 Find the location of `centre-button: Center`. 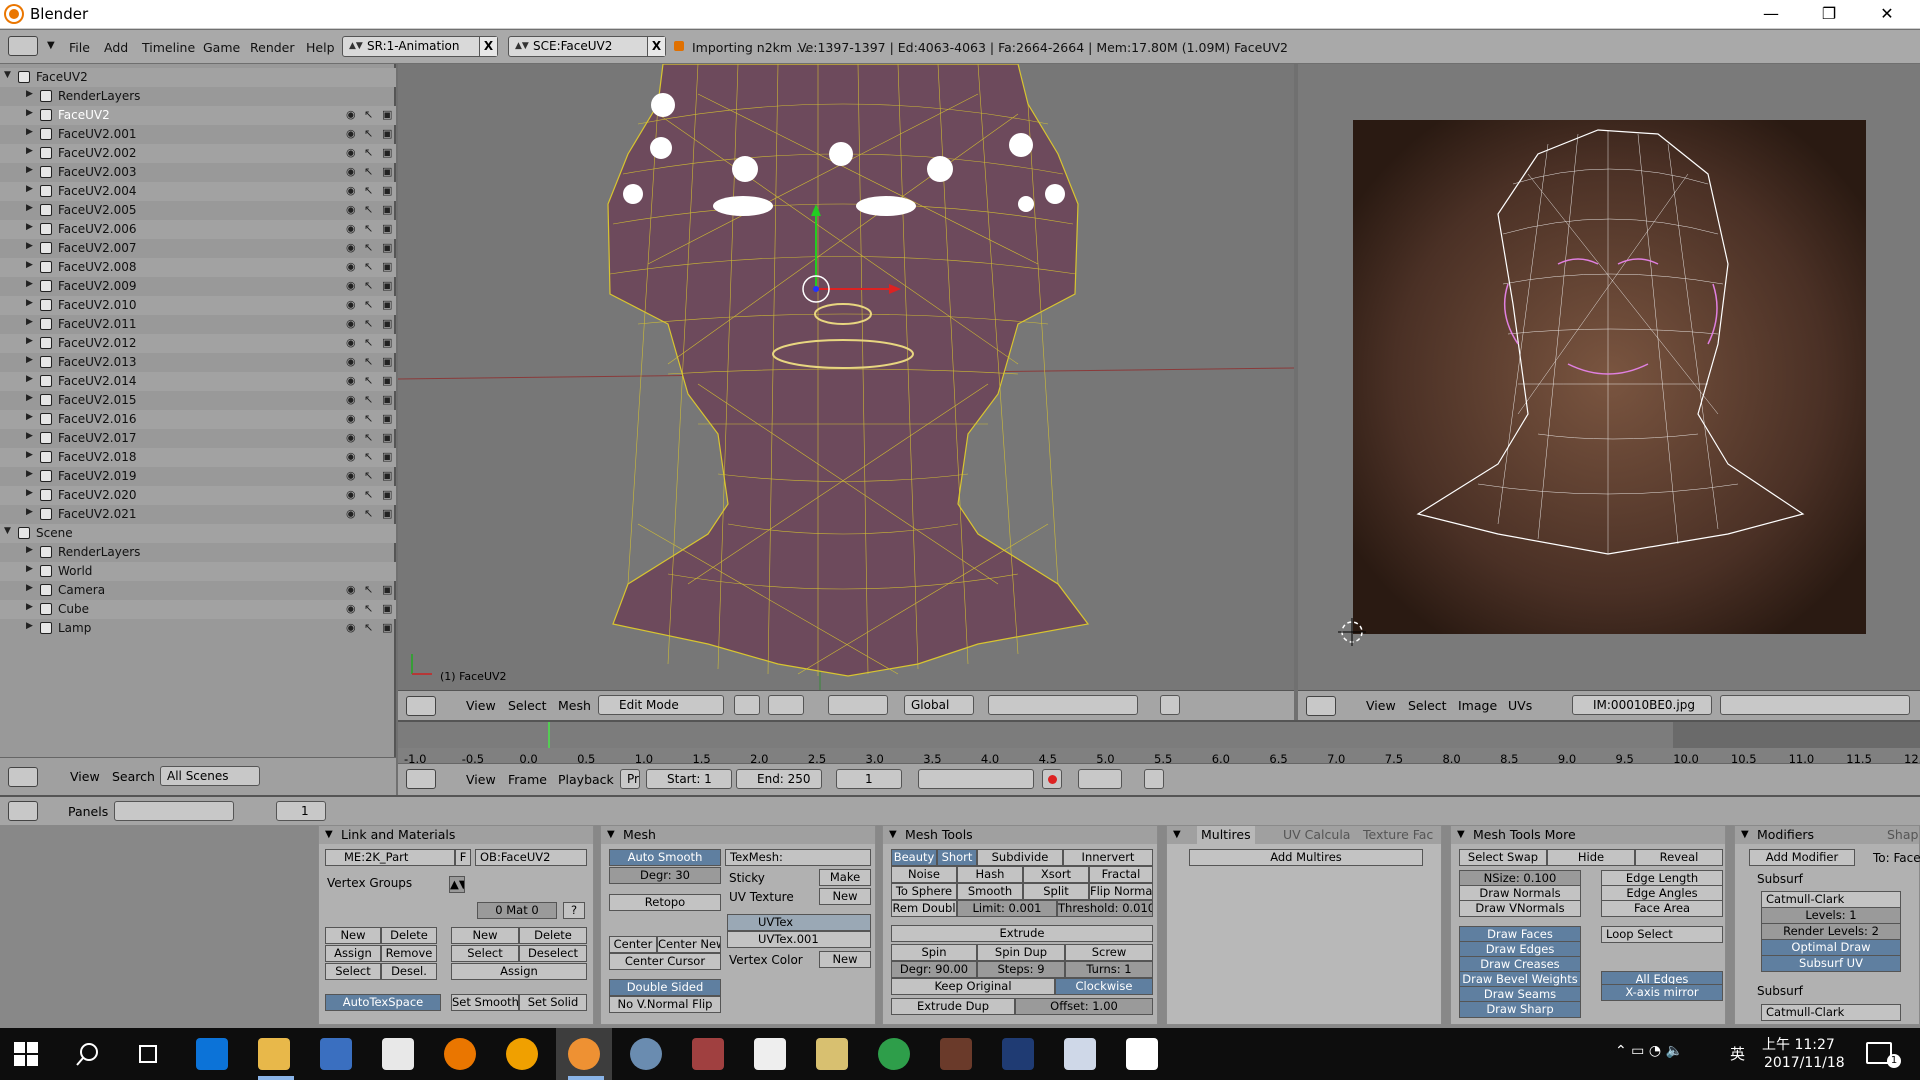

centre-button: Center is located at coordinates (633, 944).